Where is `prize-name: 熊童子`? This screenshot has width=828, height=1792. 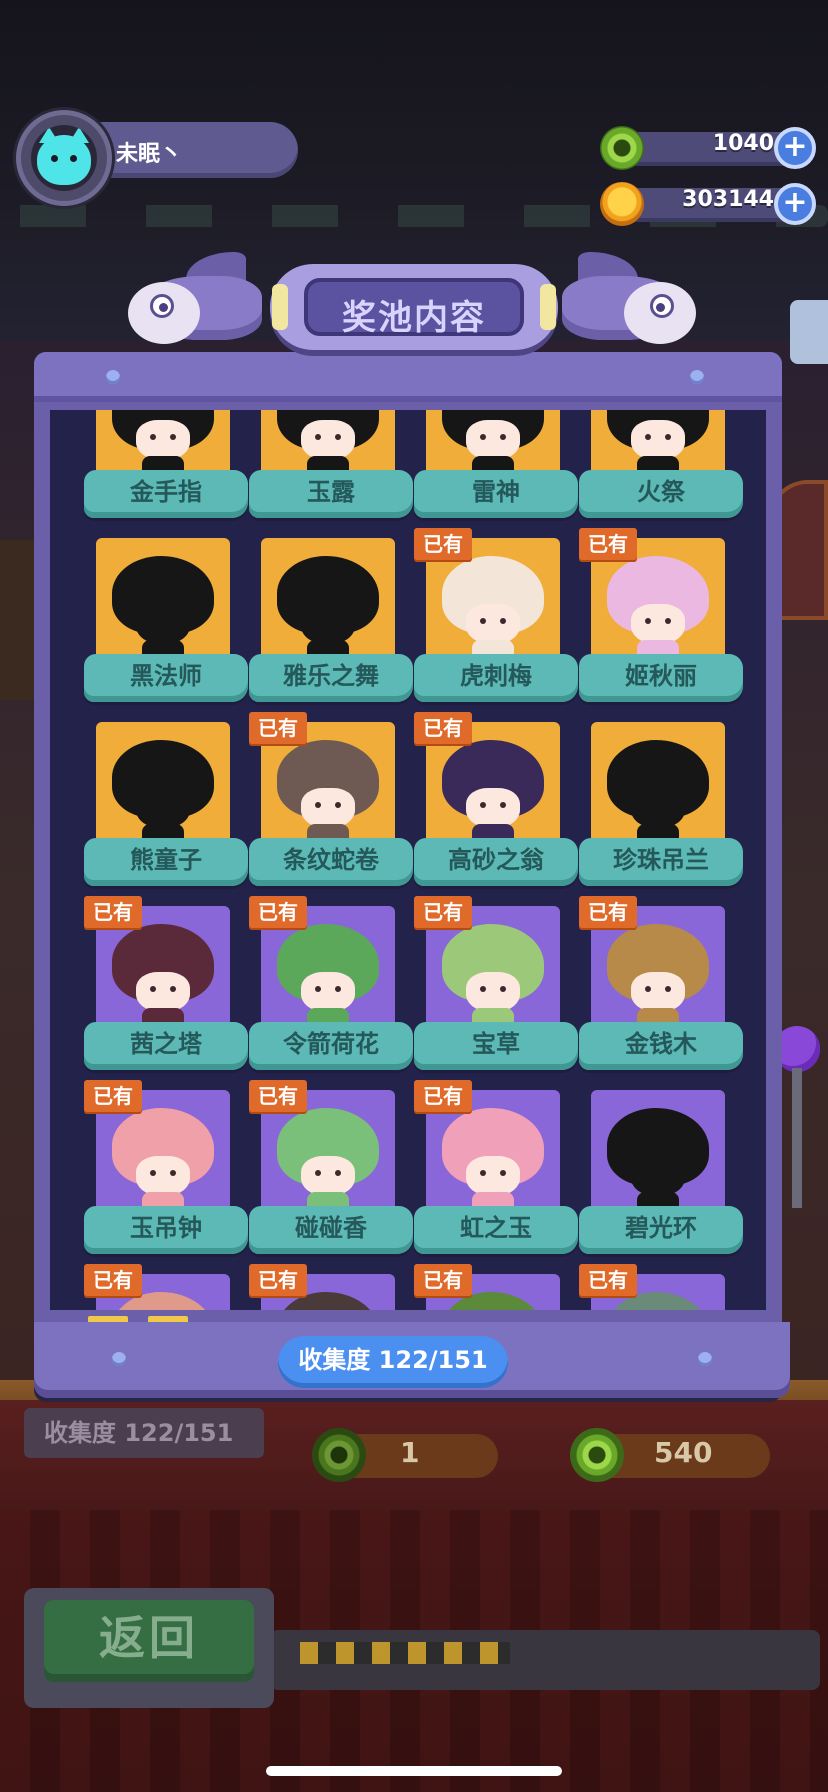
prize-name: 熊童子 is located at coordinates (166, 862).